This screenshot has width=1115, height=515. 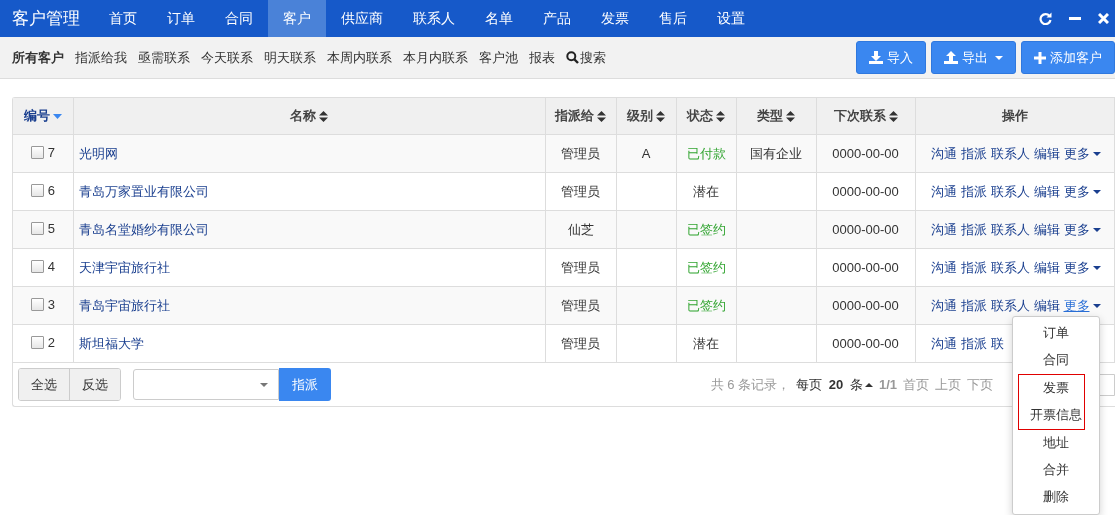 What do you see at coordinates (51, 342) in the screenshot?
I see `row-number: 2` at bounding box center [51, 342].